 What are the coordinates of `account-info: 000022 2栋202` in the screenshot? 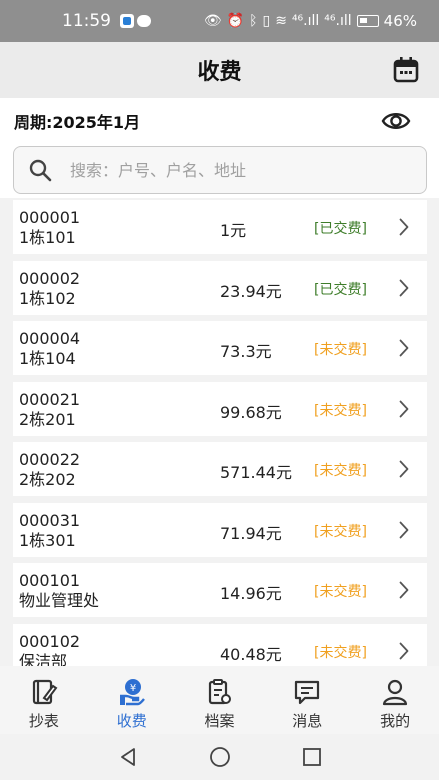 It's located at (49, 470).